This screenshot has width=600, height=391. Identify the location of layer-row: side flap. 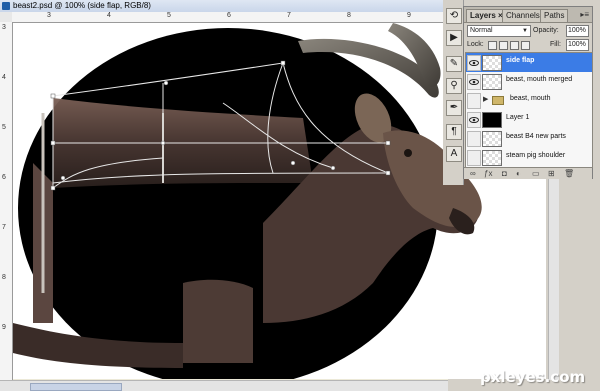
(529, 63).